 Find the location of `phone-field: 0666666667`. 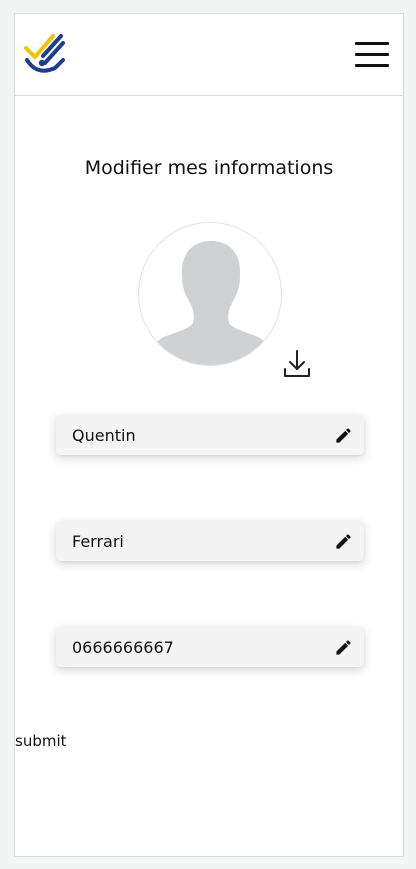

phone-field: 0666666667 is located at coordinates (210, 647).